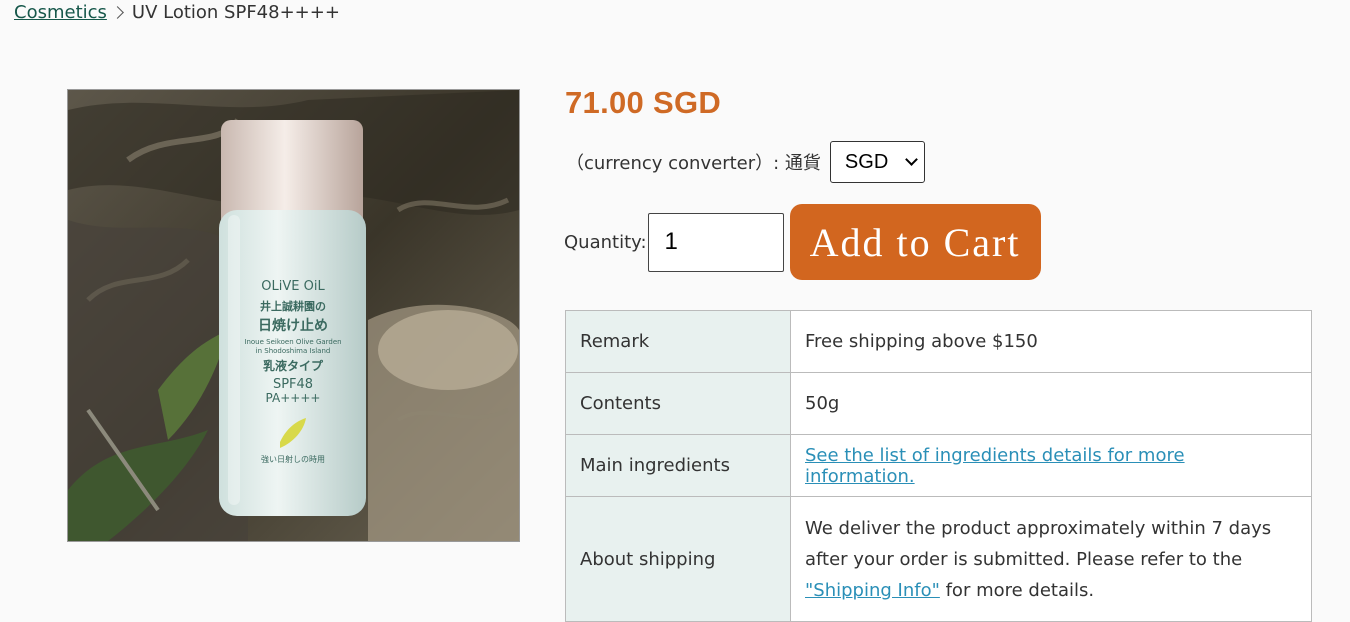  Describe the element at coordinates (235, 12) in the screenshot. I see `breadcrumb-current: UV Lotion SPF48++++` at that location.